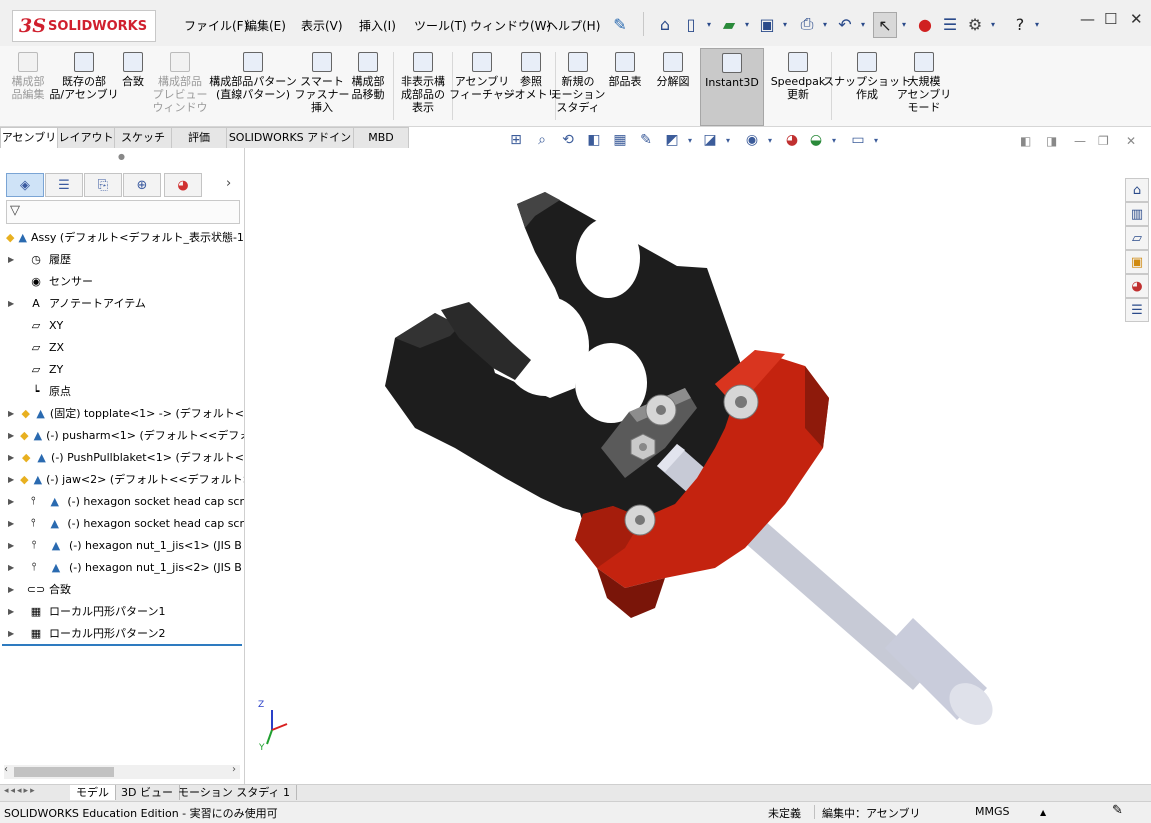  I want to click on tree-filter: ▽, so click(123, 212).